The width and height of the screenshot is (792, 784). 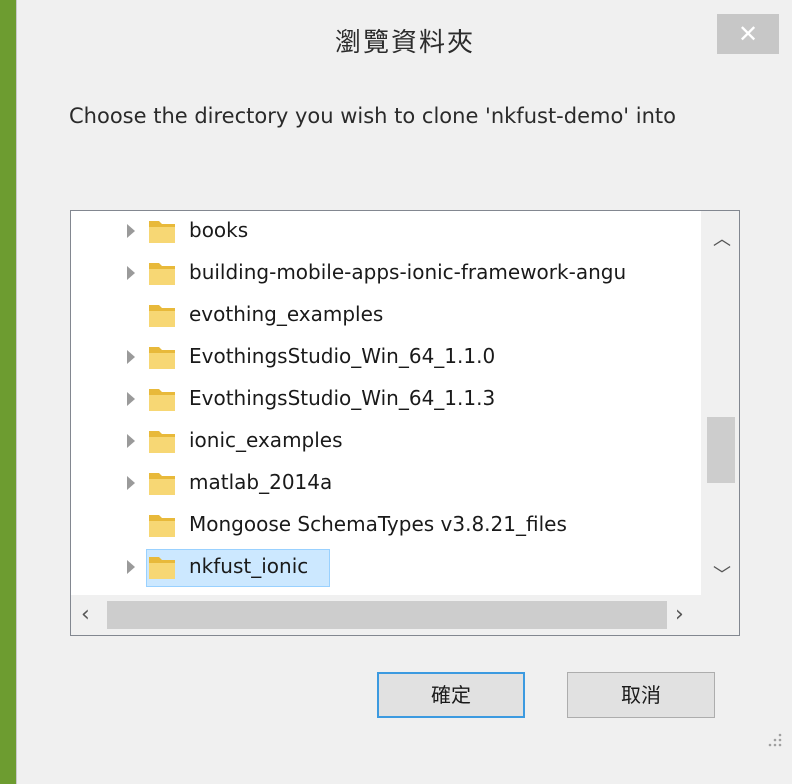 I want to click on tree-item: EvothingsStudio_Win_64_1.1.0, so click(x=386, y=358).